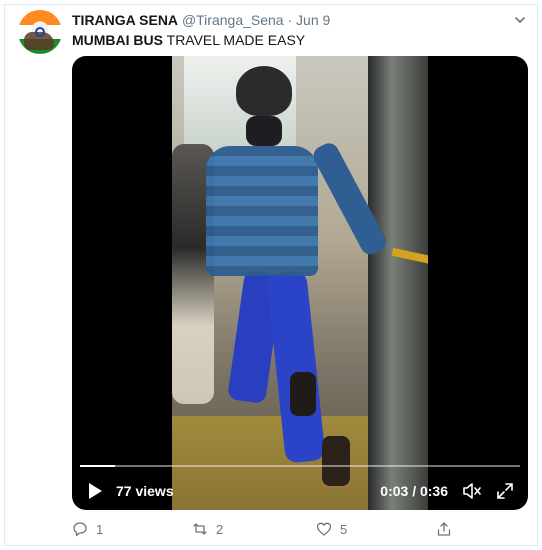 This screenshot has width=542, height=550. I want to click on video-controls: 77 views 0:03 / 0:36, so click(300, 490).